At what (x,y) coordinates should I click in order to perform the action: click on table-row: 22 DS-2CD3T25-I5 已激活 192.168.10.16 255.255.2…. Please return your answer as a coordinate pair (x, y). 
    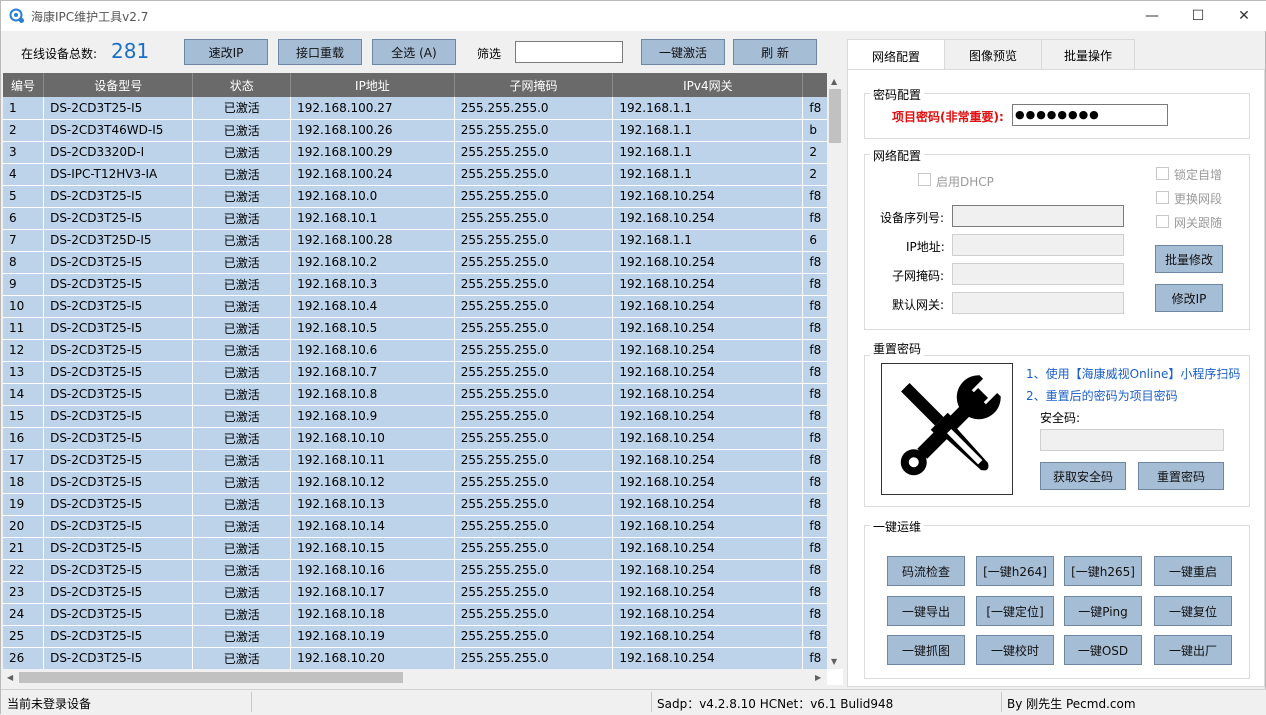
    Looking at the image, I should click on (423, 570).